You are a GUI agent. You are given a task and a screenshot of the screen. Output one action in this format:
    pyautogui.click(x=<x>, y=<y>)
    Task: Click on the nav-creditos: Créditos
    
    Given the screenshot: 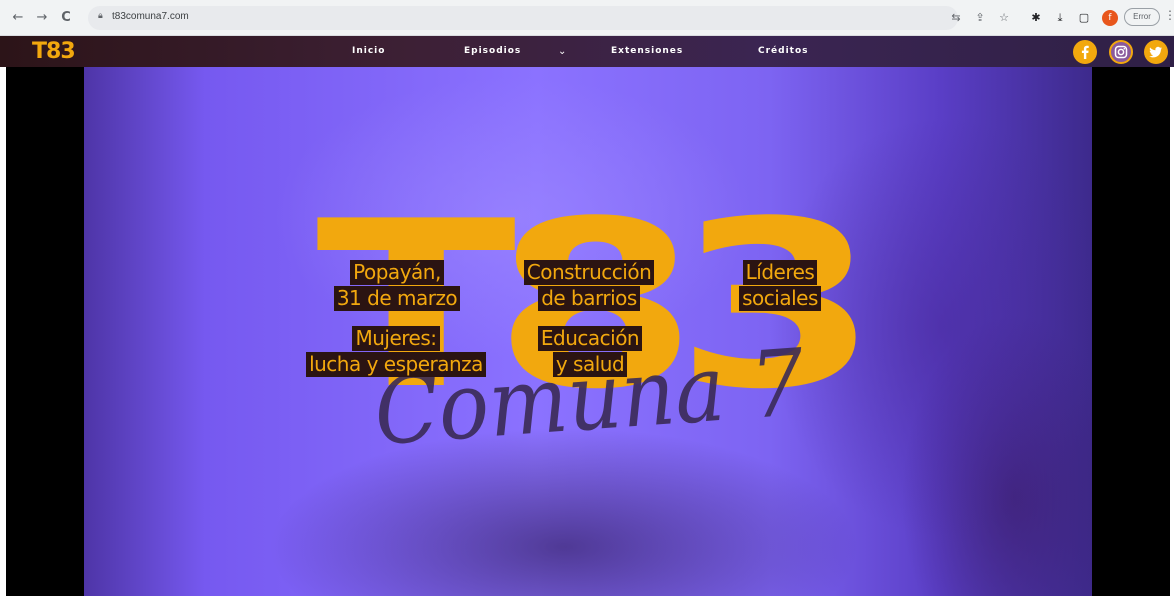 What is the action you would take?
    pyautogui.click(x=783, y=51)
    